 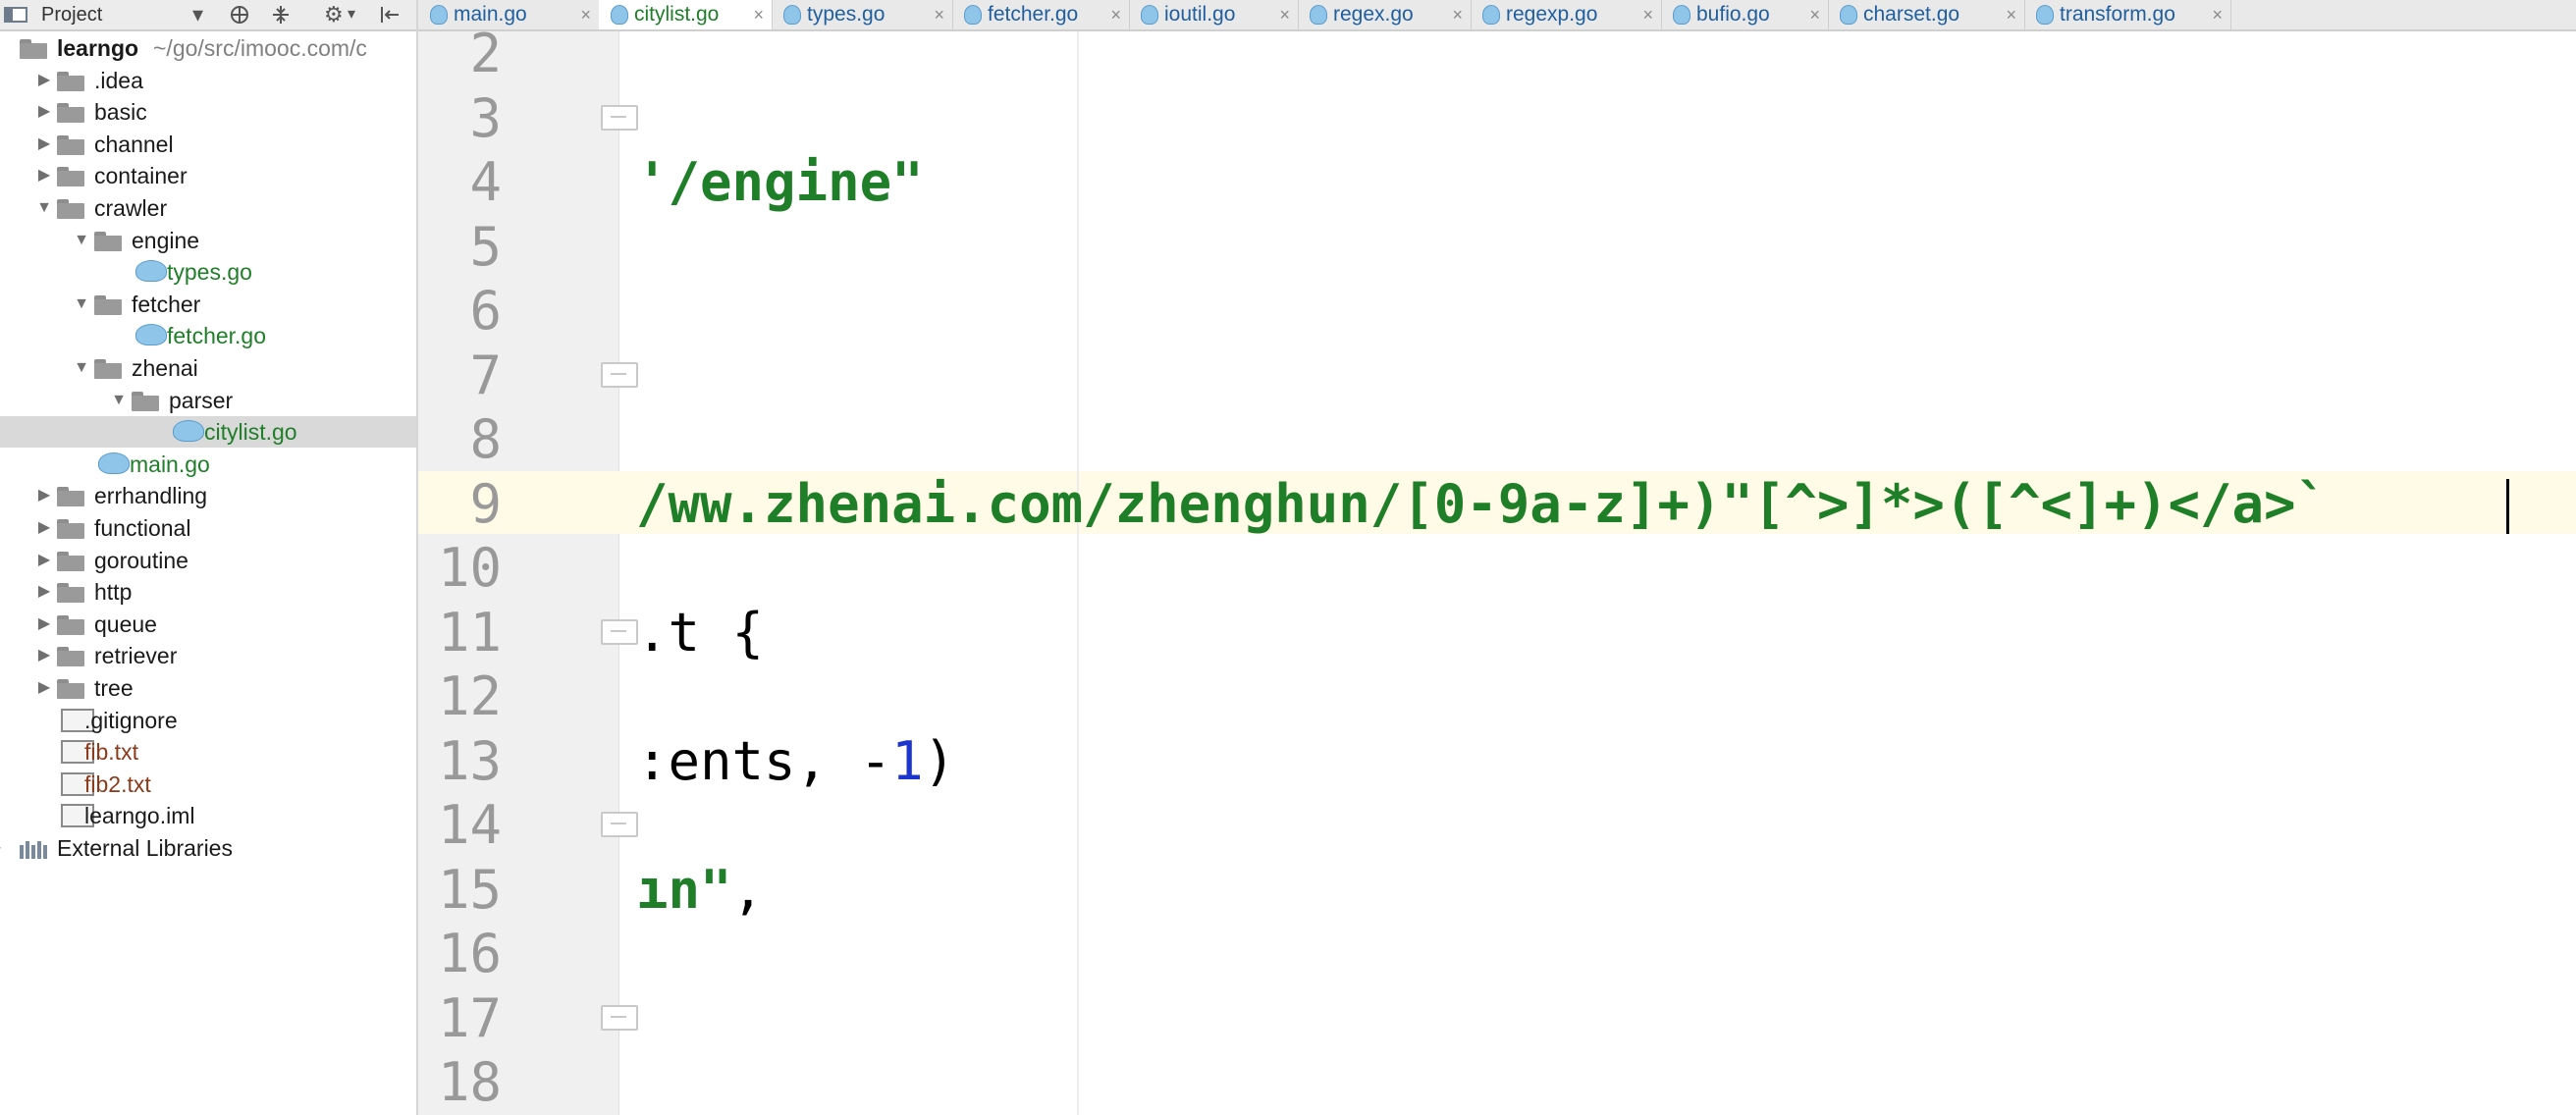 I want to click on tree-item: ▶ queue, so click(x=208, y=624).